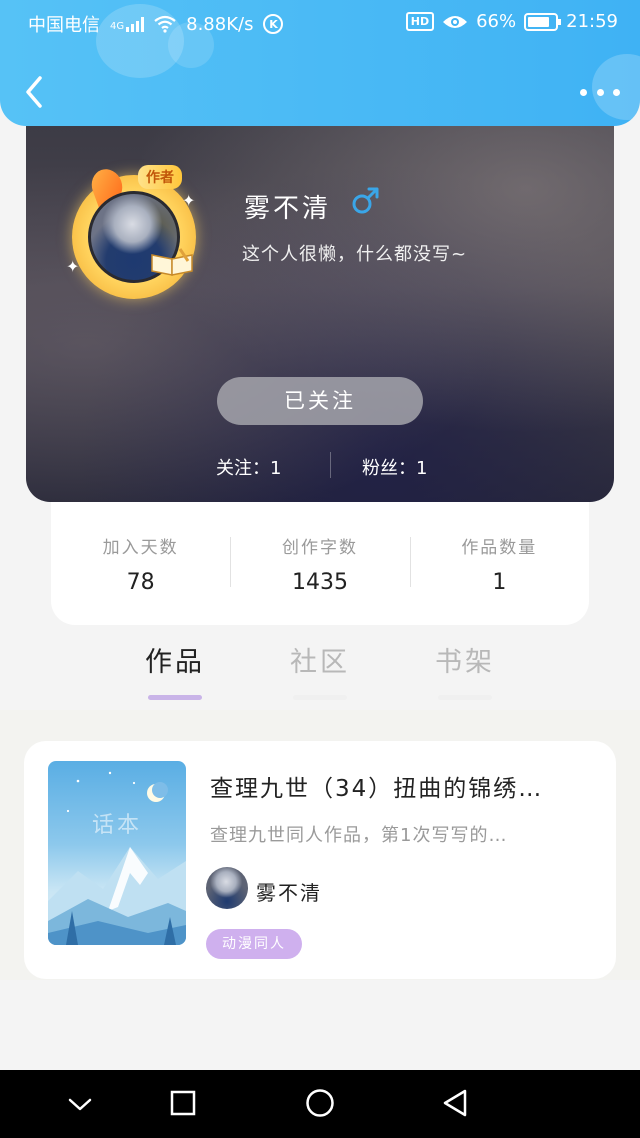 This screenshot has width=640, height=1138. I want to click on chevron-down-icon, so click(80, 1104).